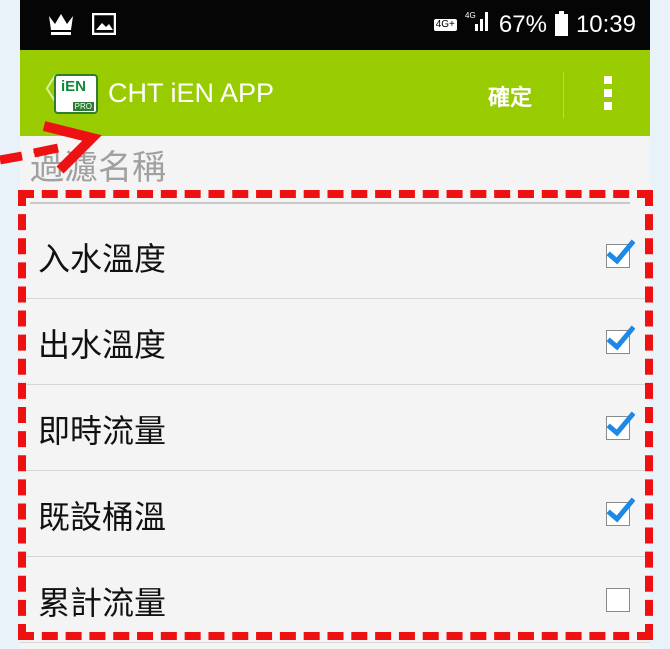 Image resolution: width=670 pixels, height=649 pixels. What do you see at coordinates (102, 603) in the screenshot?
I see `list-item-label: 累計流量` at bounding box center [102, 603].